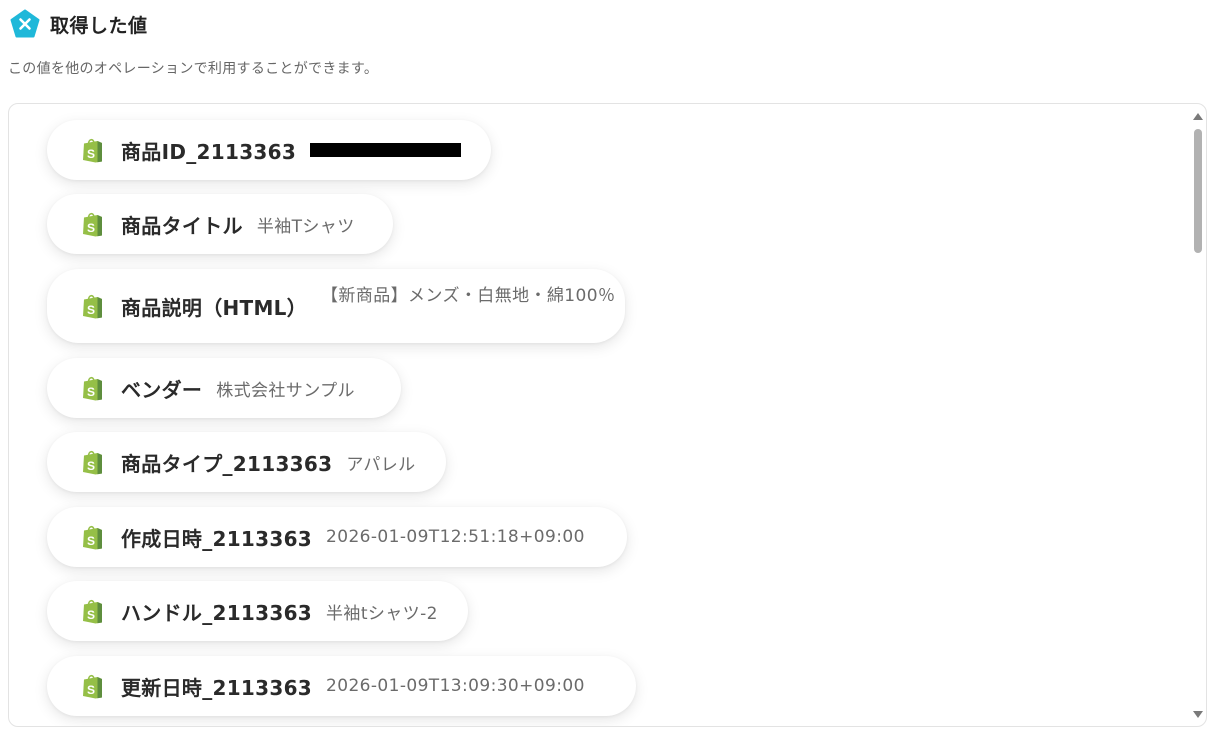 Image resolution: width=1215 pixels, height=733 pixels. Describe the element at coordinates (217, 538) in the screenshot. I see `field-label: 作成日時_2113363` at that location.